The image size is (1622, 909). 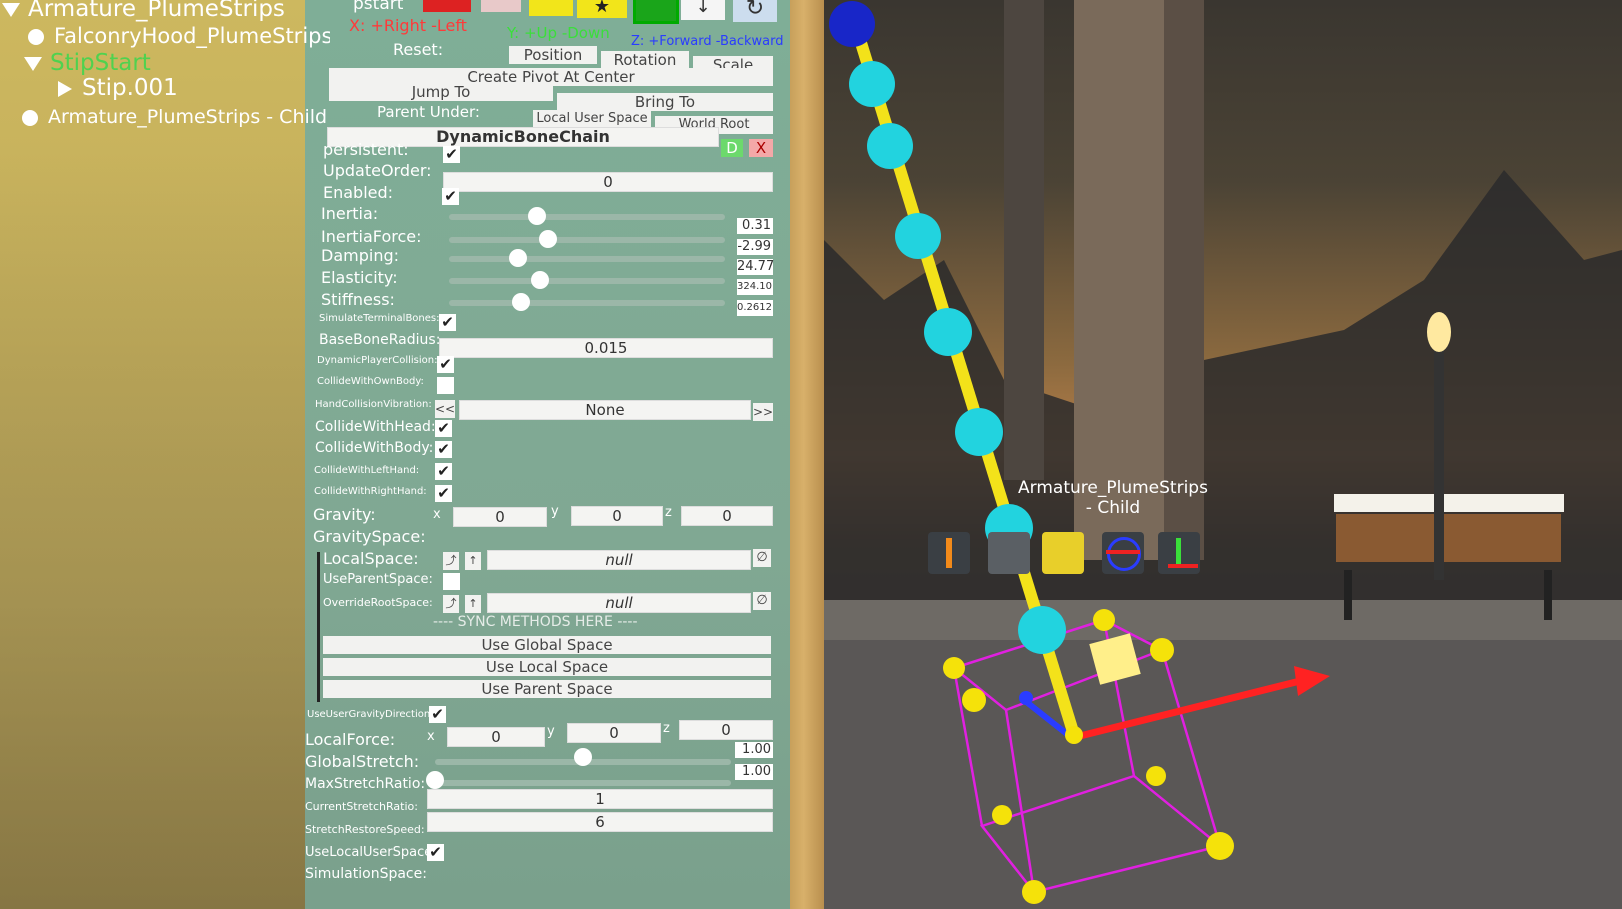 I want to click on clear-local-space-button: ∅, so click(x=762, y=558).